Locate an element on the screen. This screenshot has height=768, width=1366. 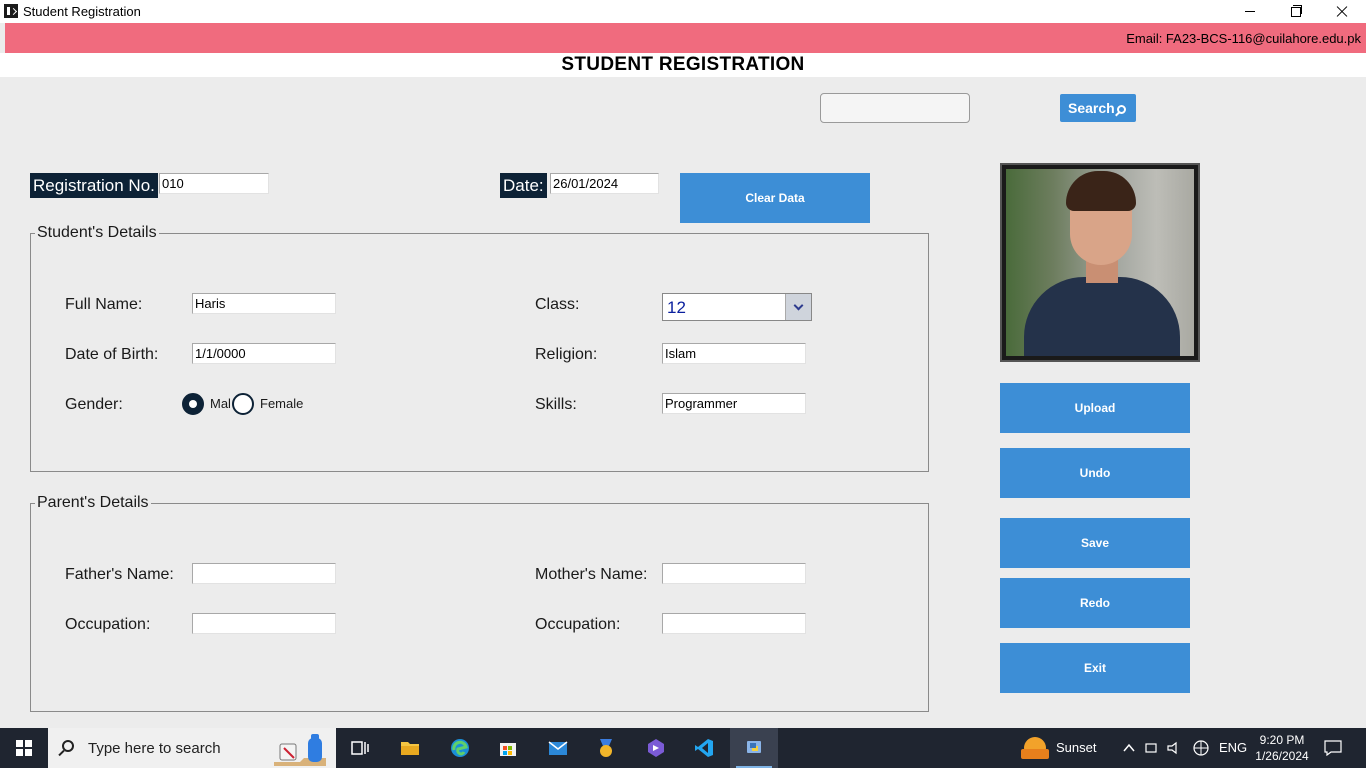
language-indicator: ENG is located at coordinates (1233, 754).